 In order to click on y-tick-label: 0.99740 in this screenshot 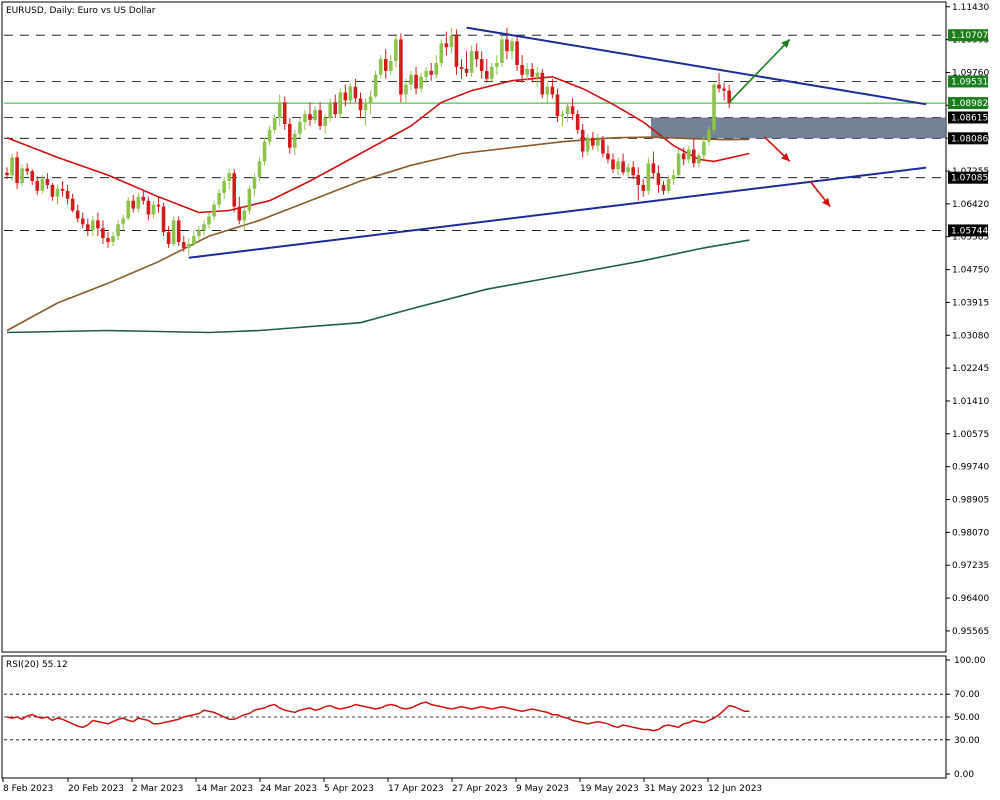, I will do `click(970, 468)`.